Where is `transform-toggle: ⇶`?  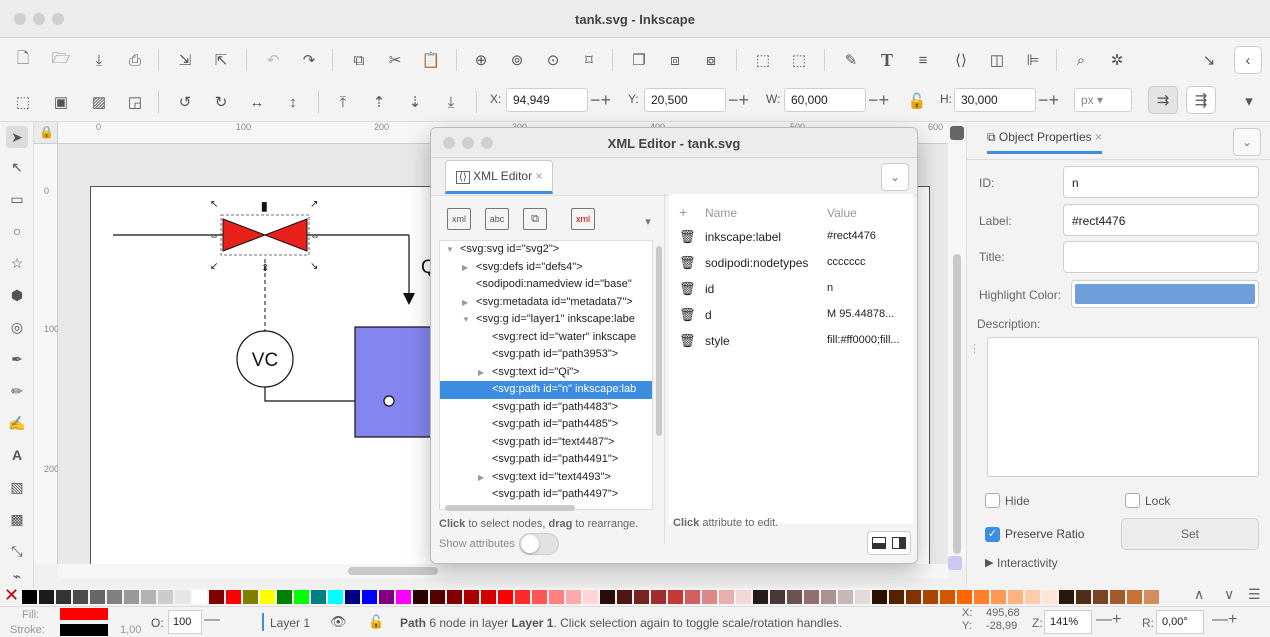 transform-toggle: ⇶ is located at coordinates (1201, 100).